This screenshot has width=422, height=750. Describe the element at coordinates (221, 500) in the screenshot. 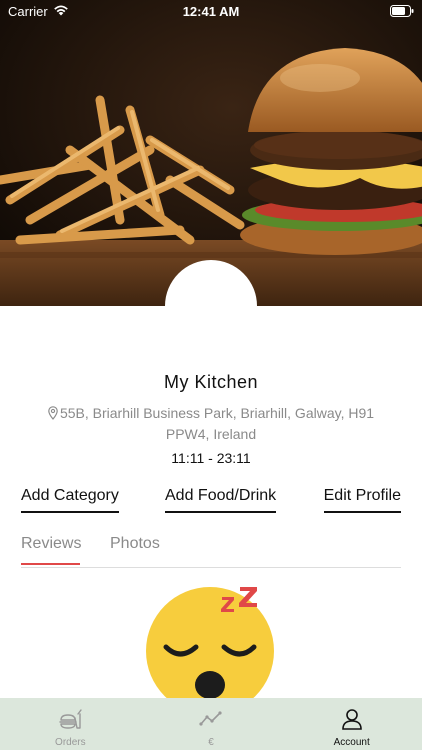

I see `add-food-drink-button: Add Food/Drink` at that location.